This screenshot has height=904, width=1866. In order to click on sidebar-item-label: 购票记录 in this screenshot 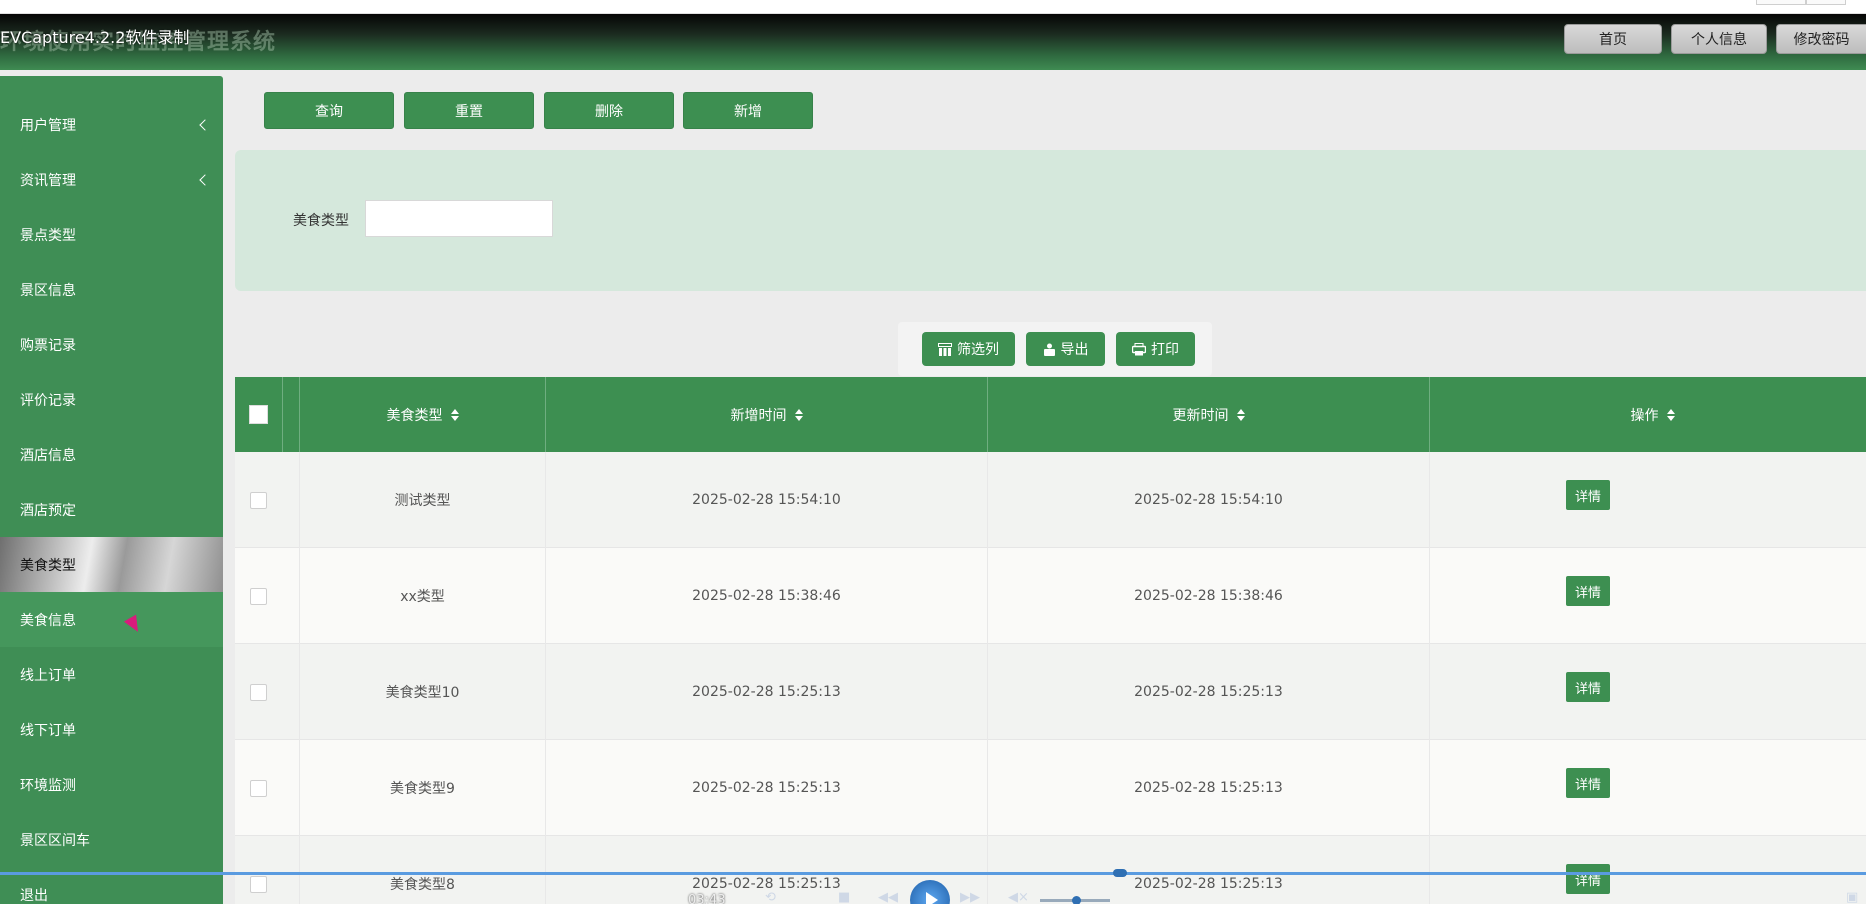, I will do `click(48, 345)`.